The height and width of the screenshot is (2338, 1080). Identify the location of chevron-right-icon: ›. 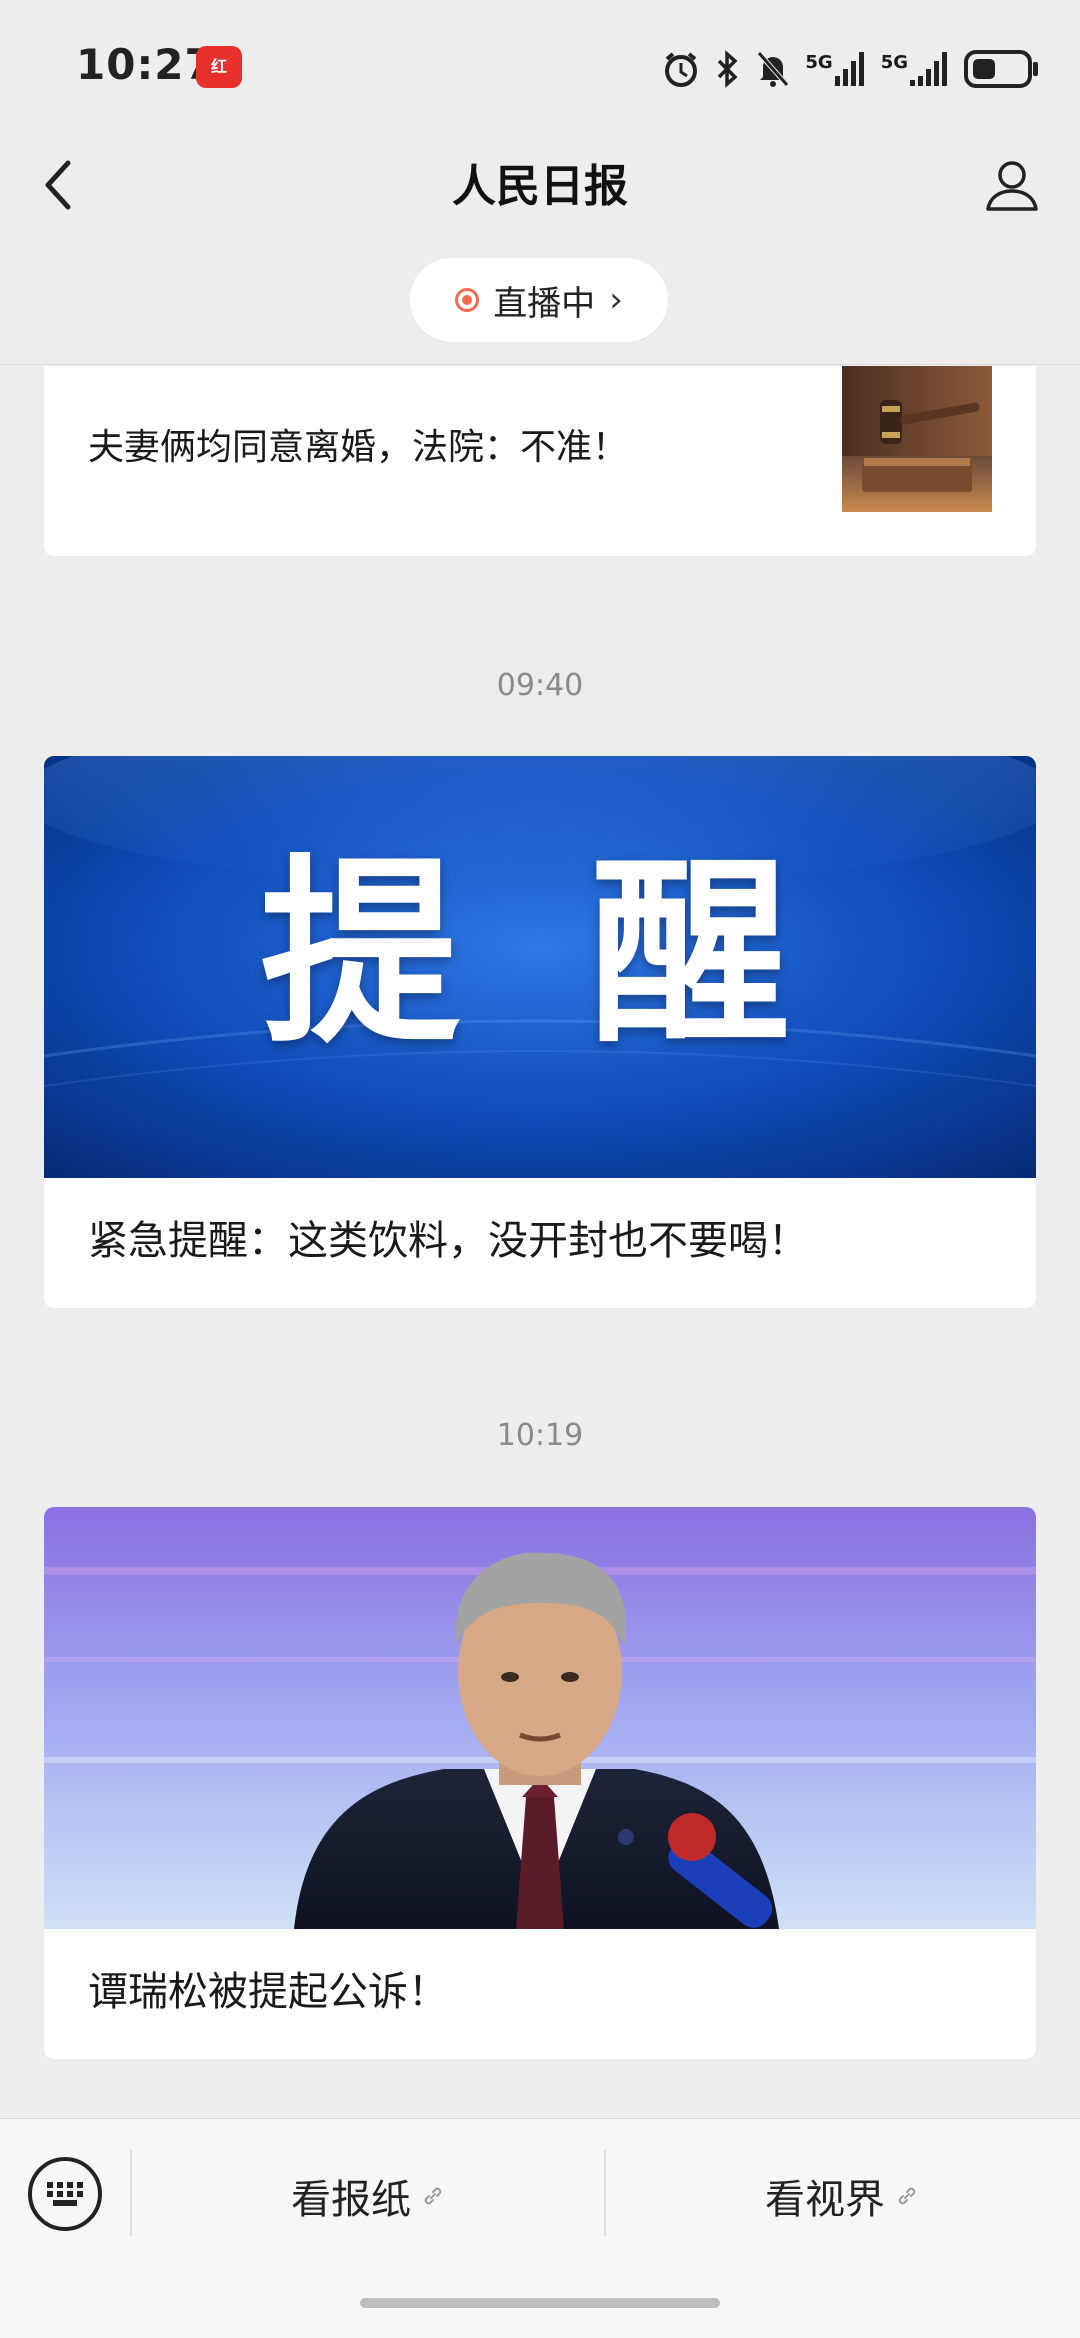
(616, 300).